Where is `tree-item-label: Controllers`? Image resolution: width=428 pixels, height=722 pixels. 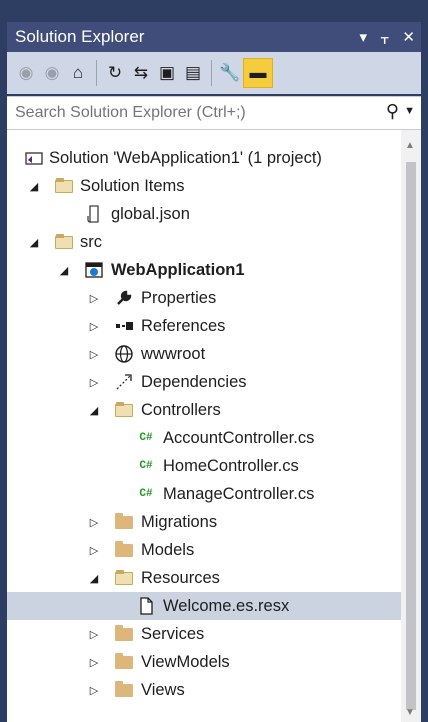
tree-item-label: Controllers is located at coordinates (181, 409).